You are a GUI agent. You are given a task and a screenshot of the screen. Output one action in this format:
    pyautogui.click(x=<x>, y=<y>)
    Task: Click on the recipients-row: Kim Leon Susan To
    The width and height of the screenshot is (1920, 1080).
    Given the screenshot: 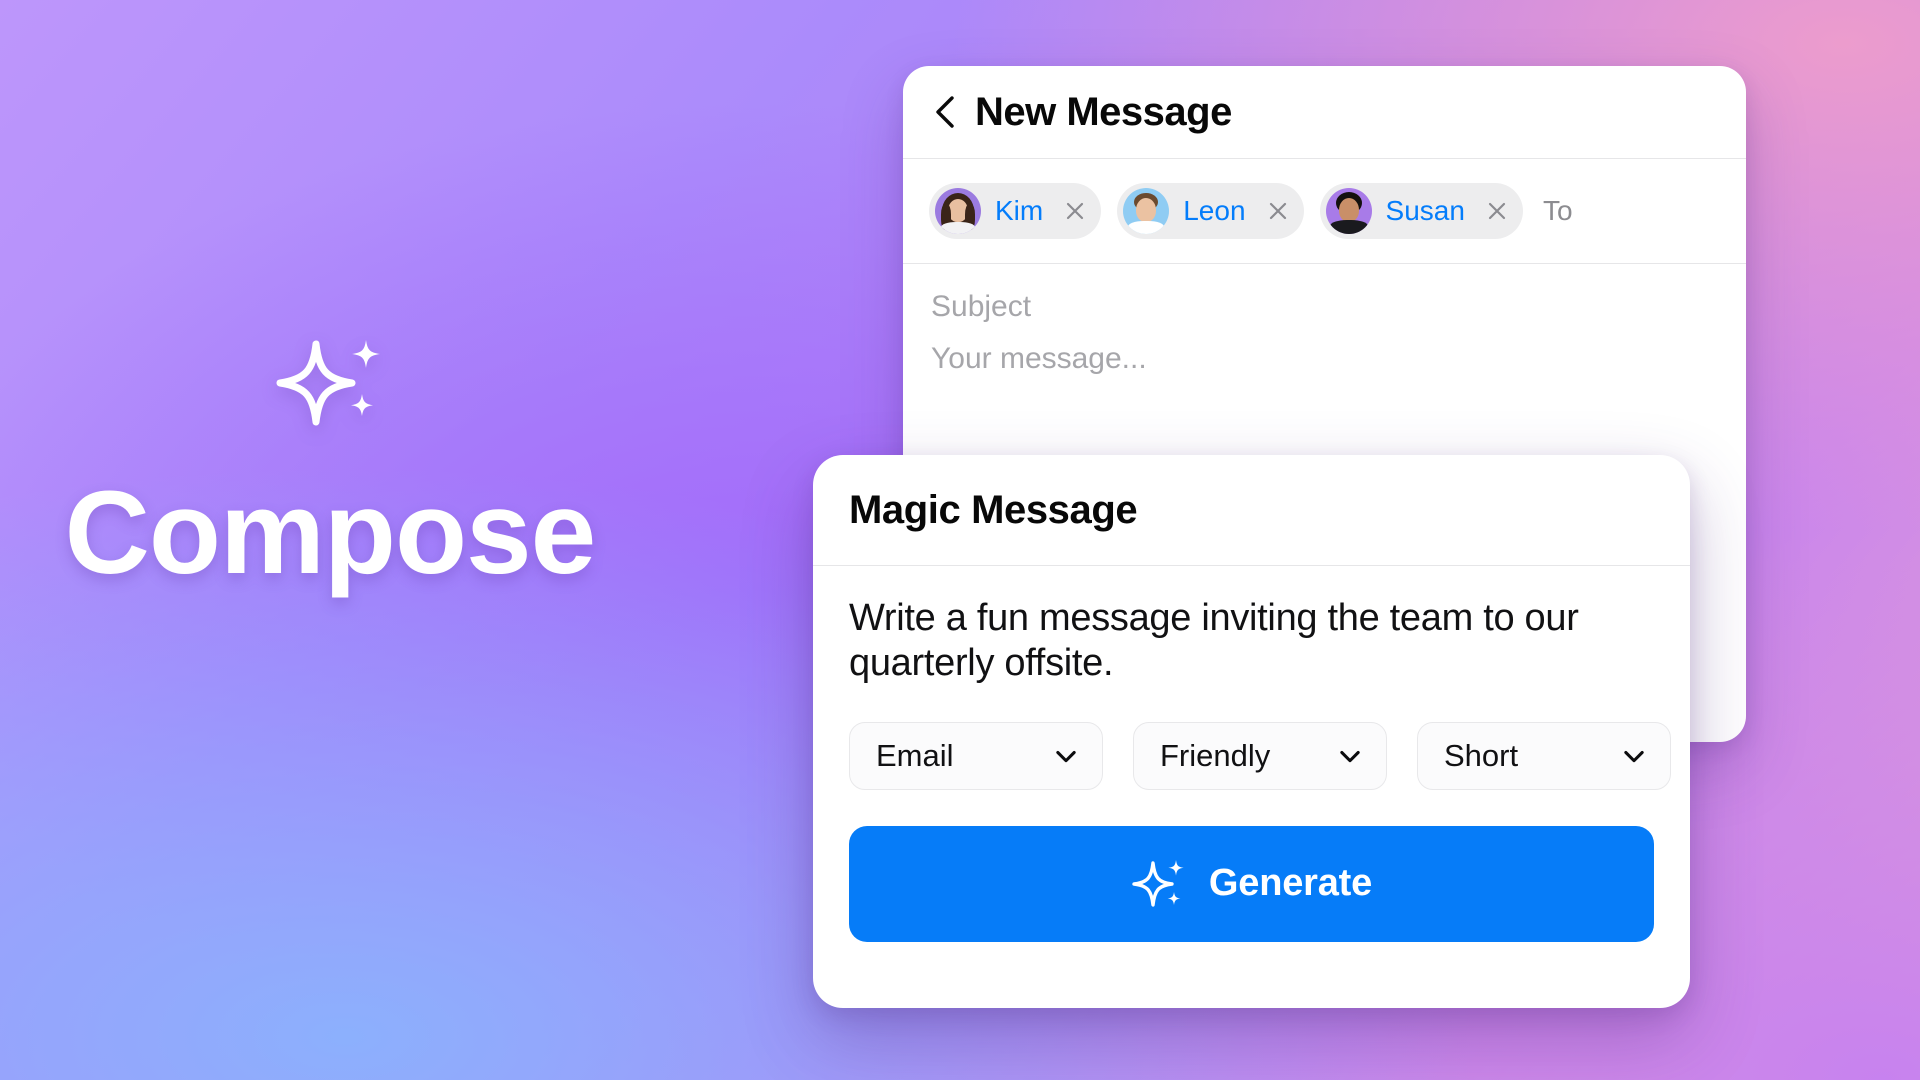 What is the action you would take?
    pyautogui.click(x=1324, y=211)
    